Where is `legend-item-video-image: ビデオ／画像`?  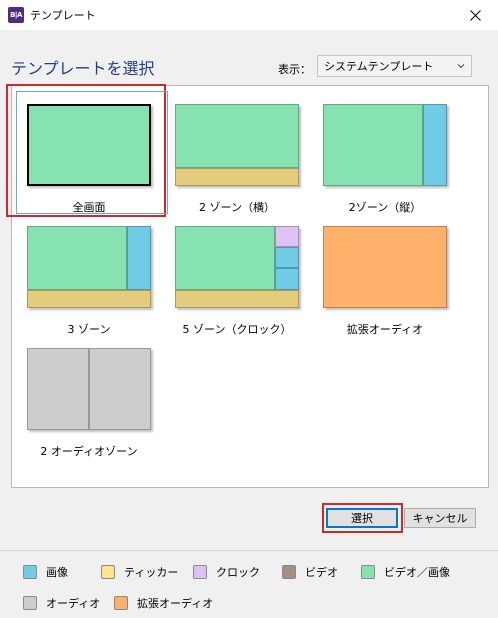 legend-item-video-image: ビデオ／画像 is located at coordinates (405, 572).